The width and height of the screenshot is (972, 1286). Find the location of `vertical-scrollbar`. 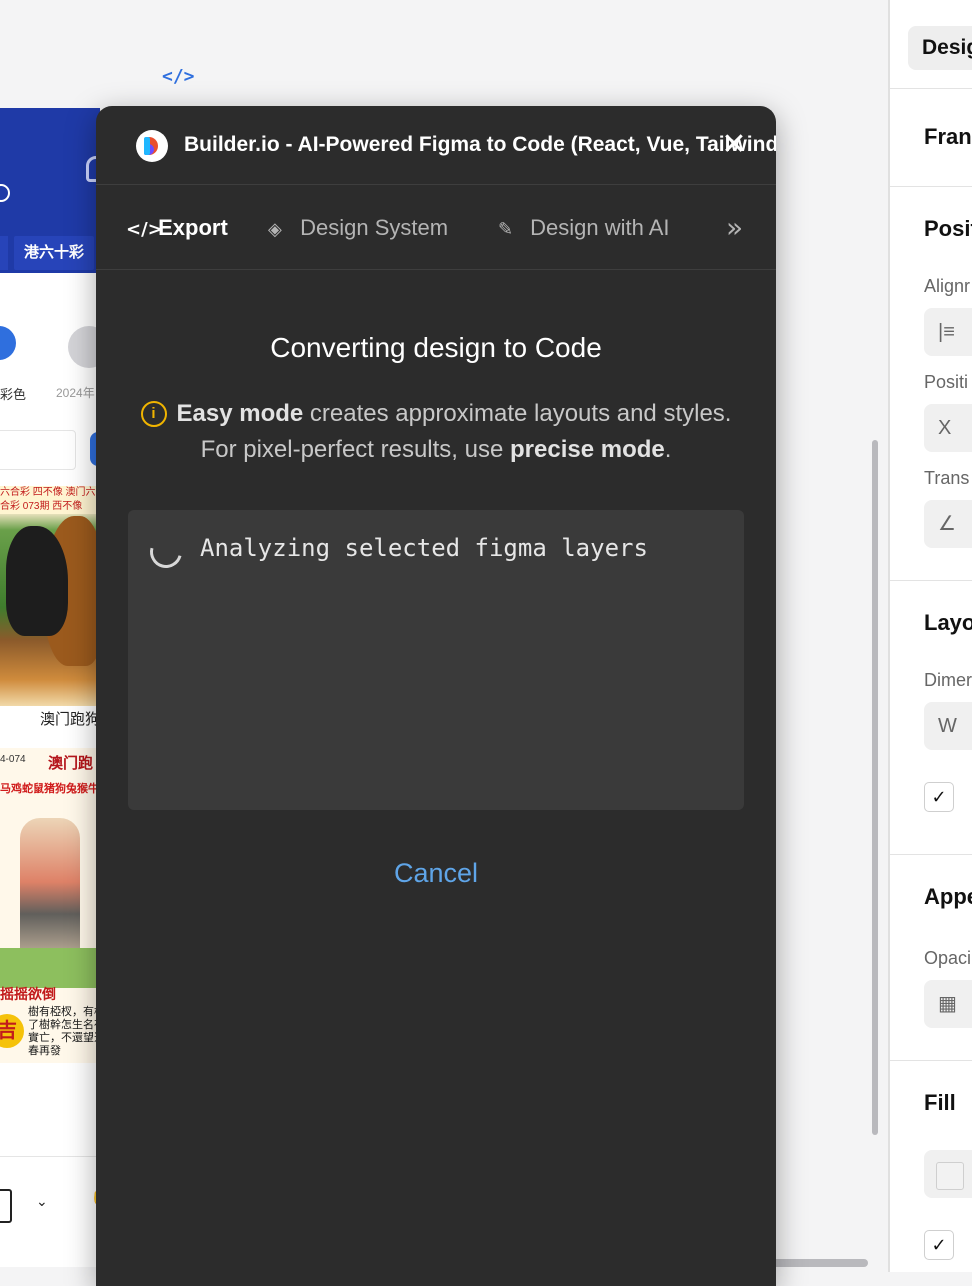

vertical-scrollbar is located at coordinates (875, 787).